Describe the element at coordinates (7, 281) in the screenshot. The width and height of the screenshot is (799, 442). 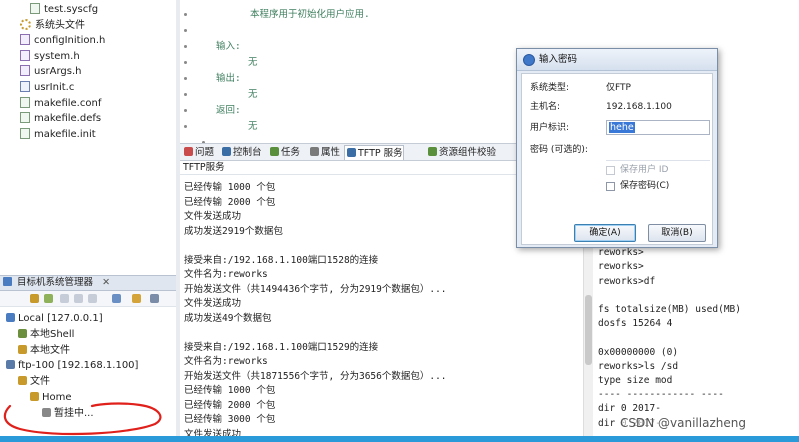
I see `target-manager-icon` at that location.